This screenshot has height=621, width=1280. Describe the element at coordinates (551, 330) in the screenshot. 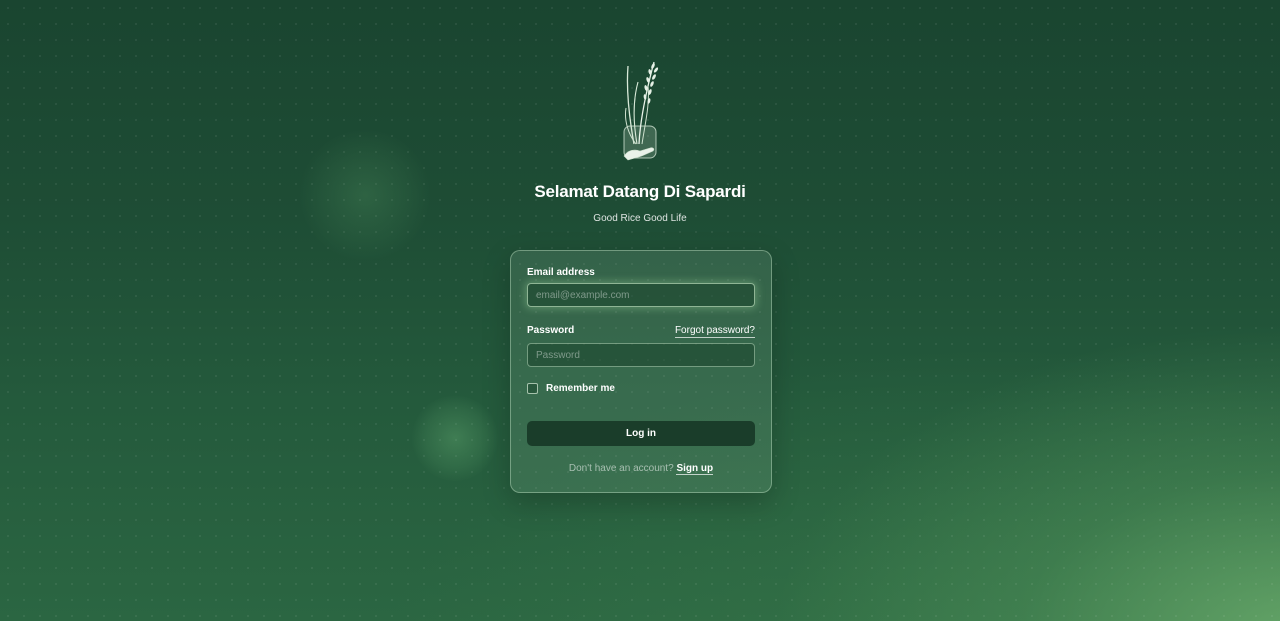

I see `password-label: Password` at that location.